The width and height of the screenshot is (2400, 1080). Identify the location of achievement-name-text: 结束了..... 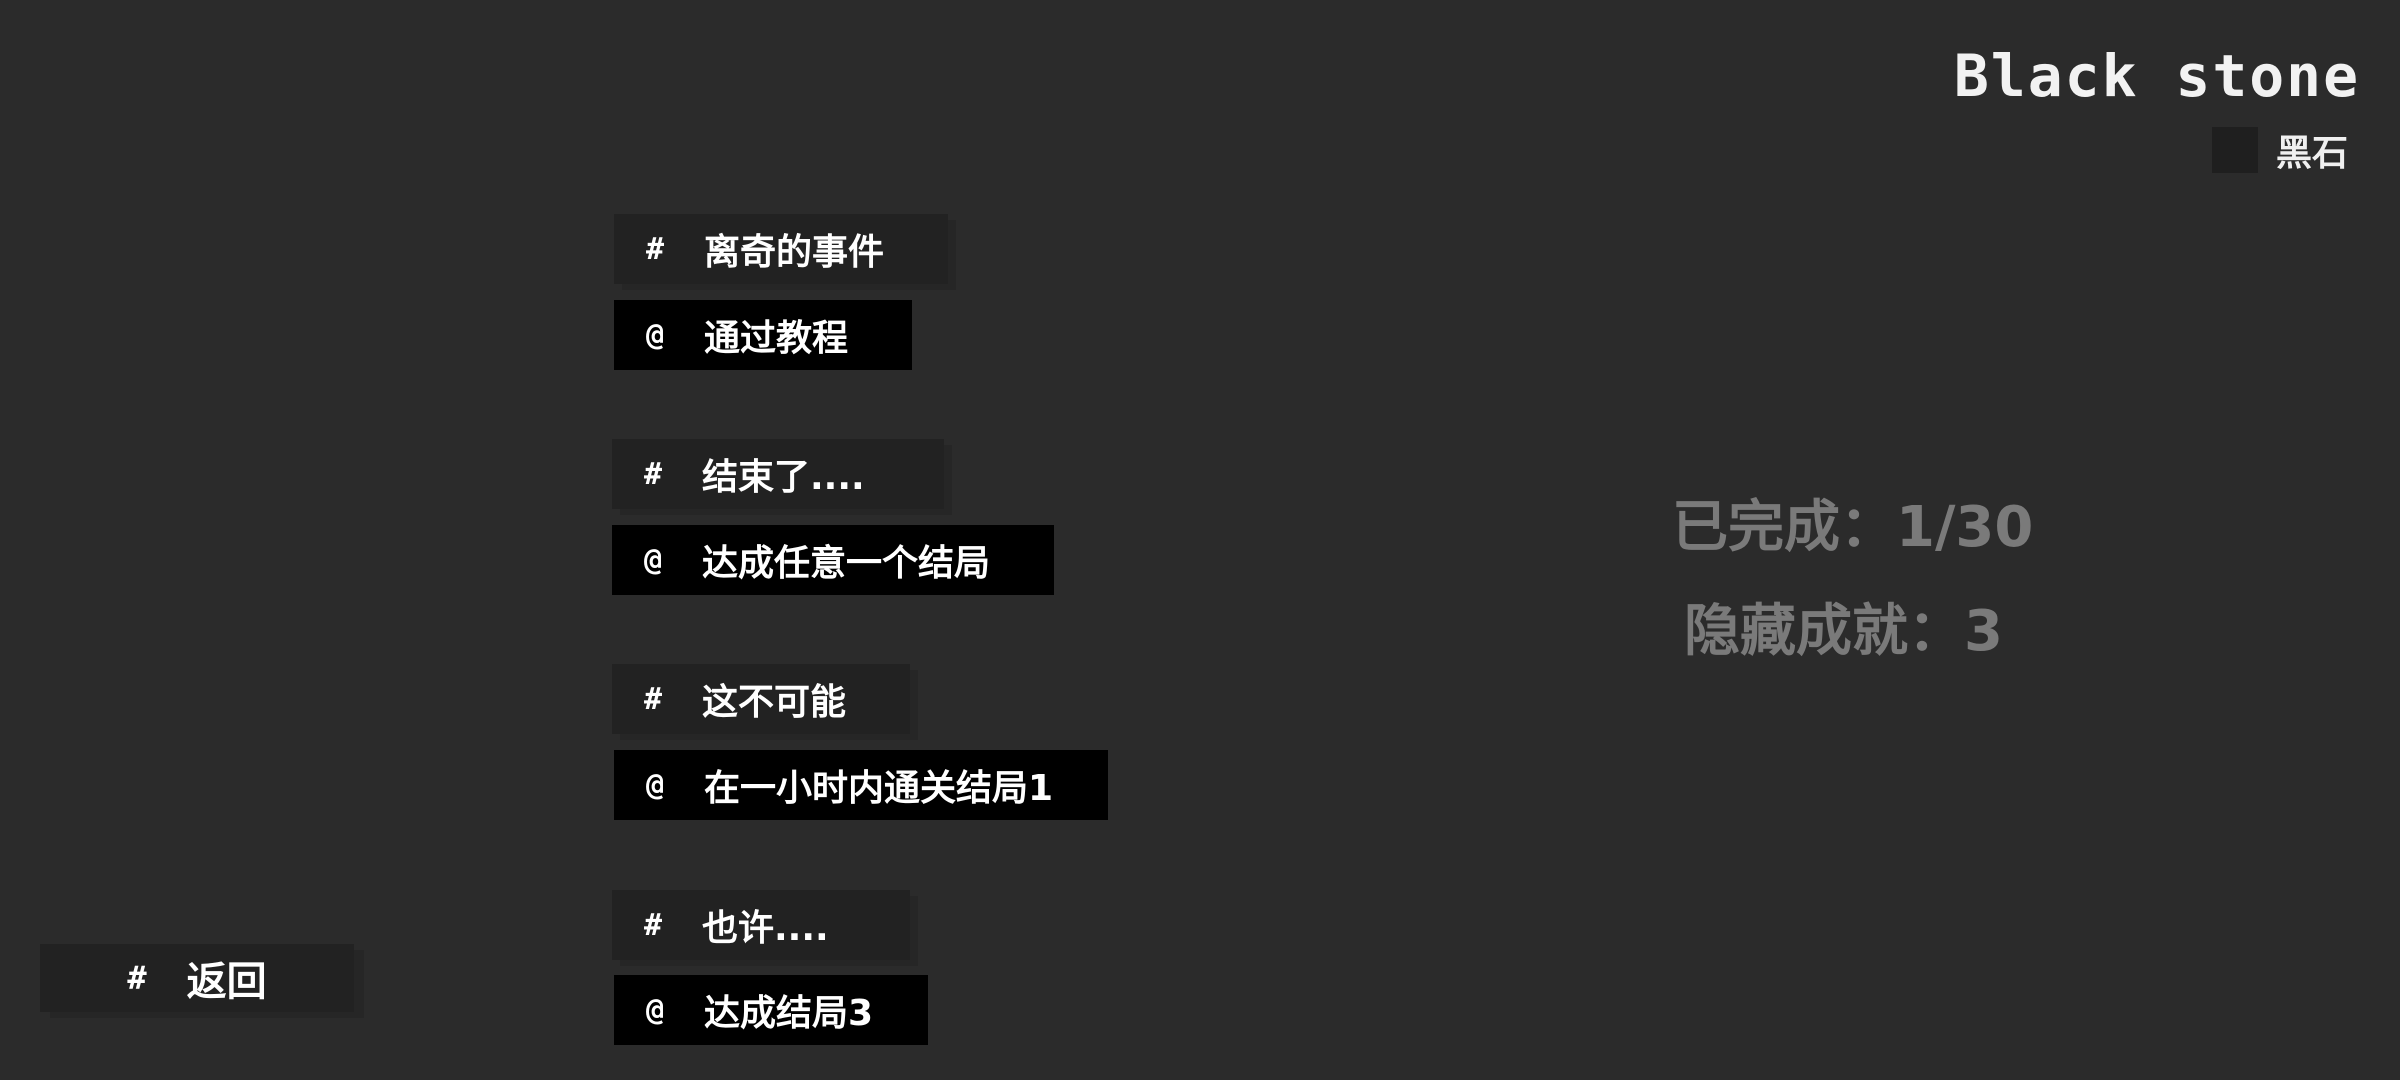
(783, 477).